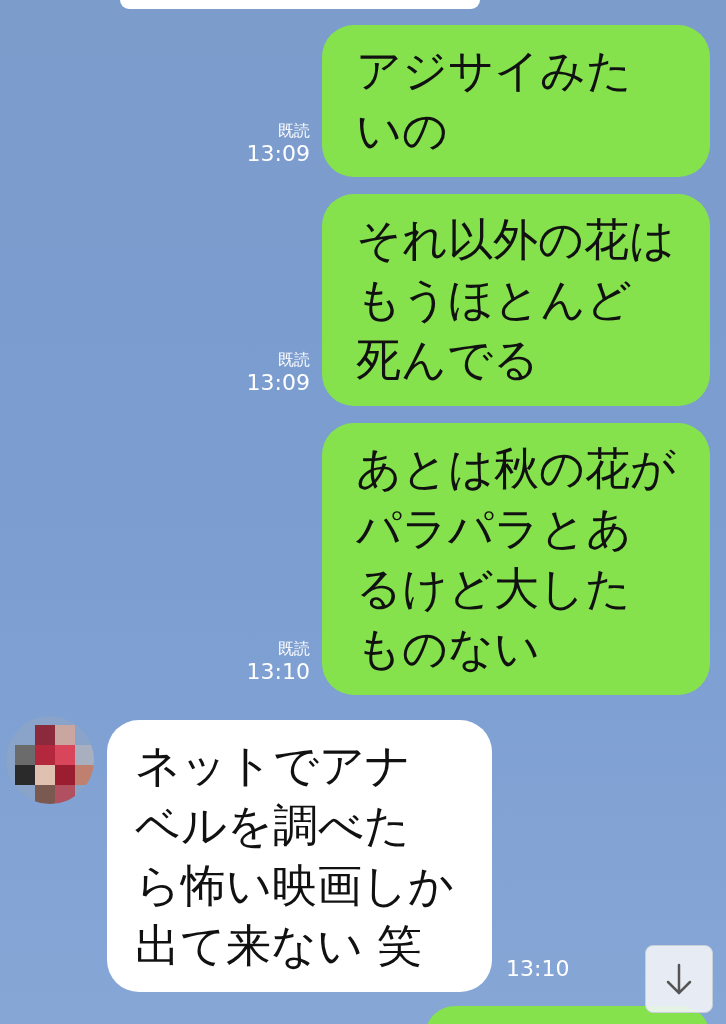 Image resolution: width=726 pixels, height=1024 pixels. I want to click on scroll-down-button, so click(679, 979).